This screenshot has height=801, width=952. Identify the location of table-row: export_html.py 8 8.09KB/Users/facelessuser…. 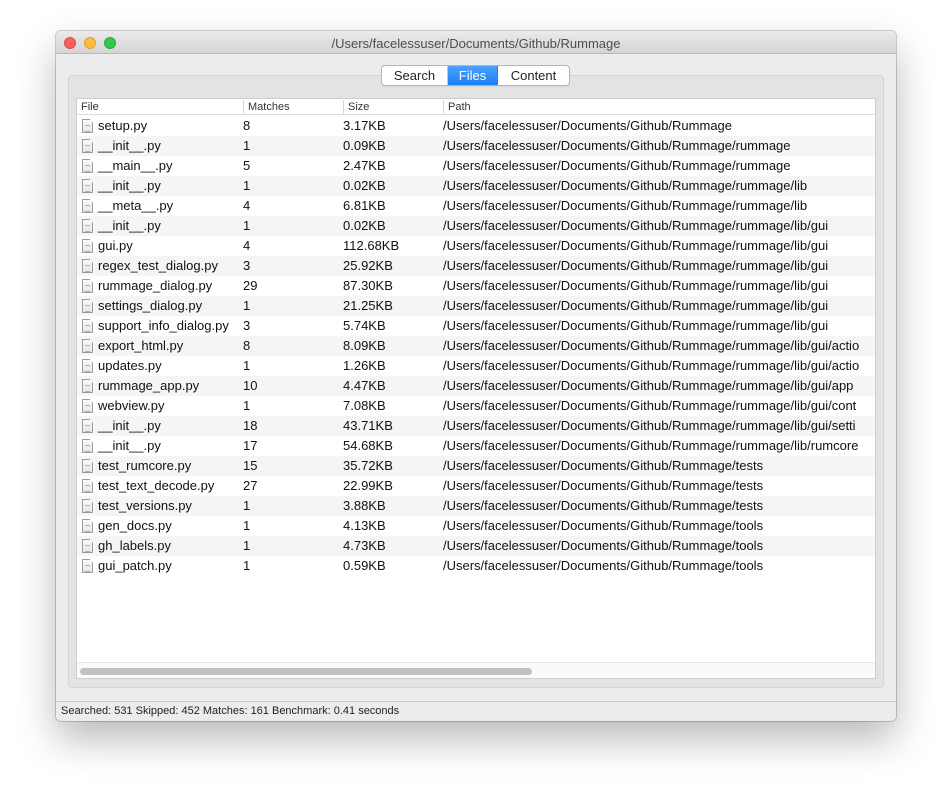
(476, 346).